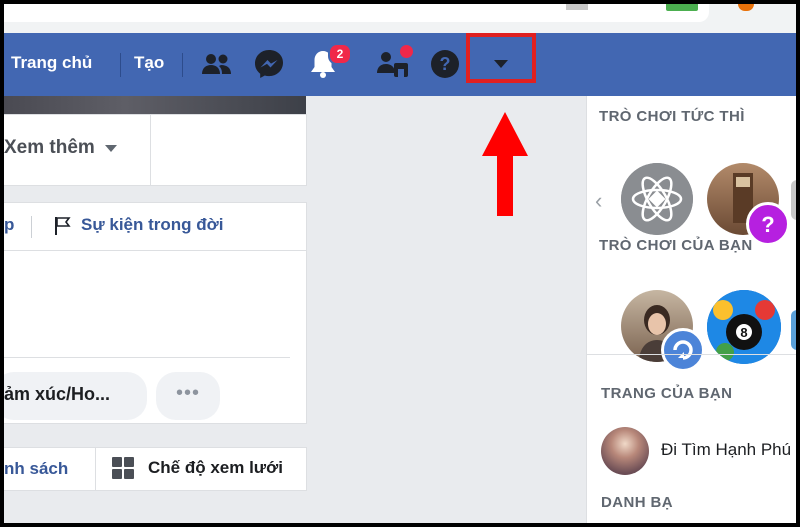 This screenshot has width=800, height=527. I want to click on notification-dot, so click(406, 51).